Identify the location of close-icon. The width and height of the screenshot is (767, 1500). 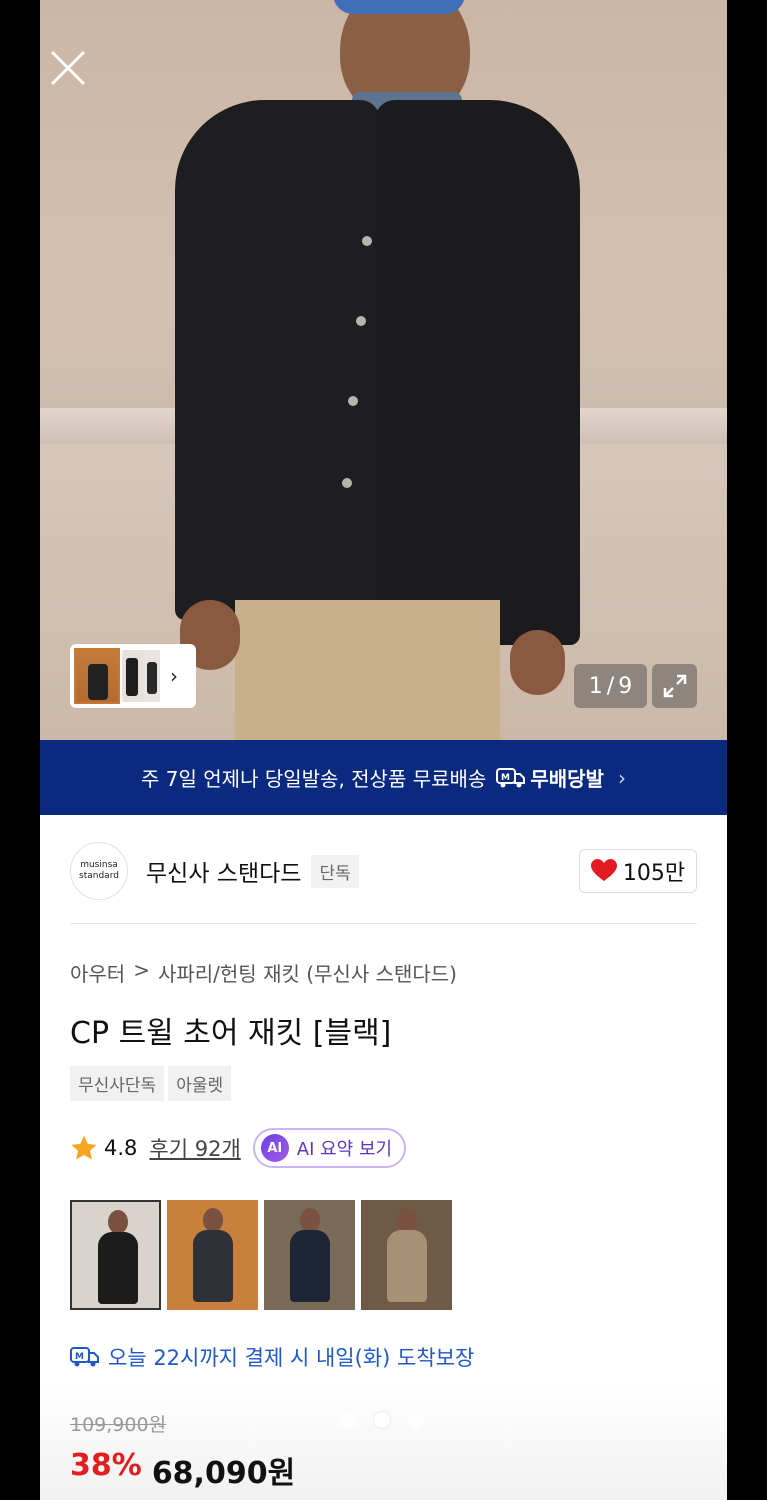
(68, 68).